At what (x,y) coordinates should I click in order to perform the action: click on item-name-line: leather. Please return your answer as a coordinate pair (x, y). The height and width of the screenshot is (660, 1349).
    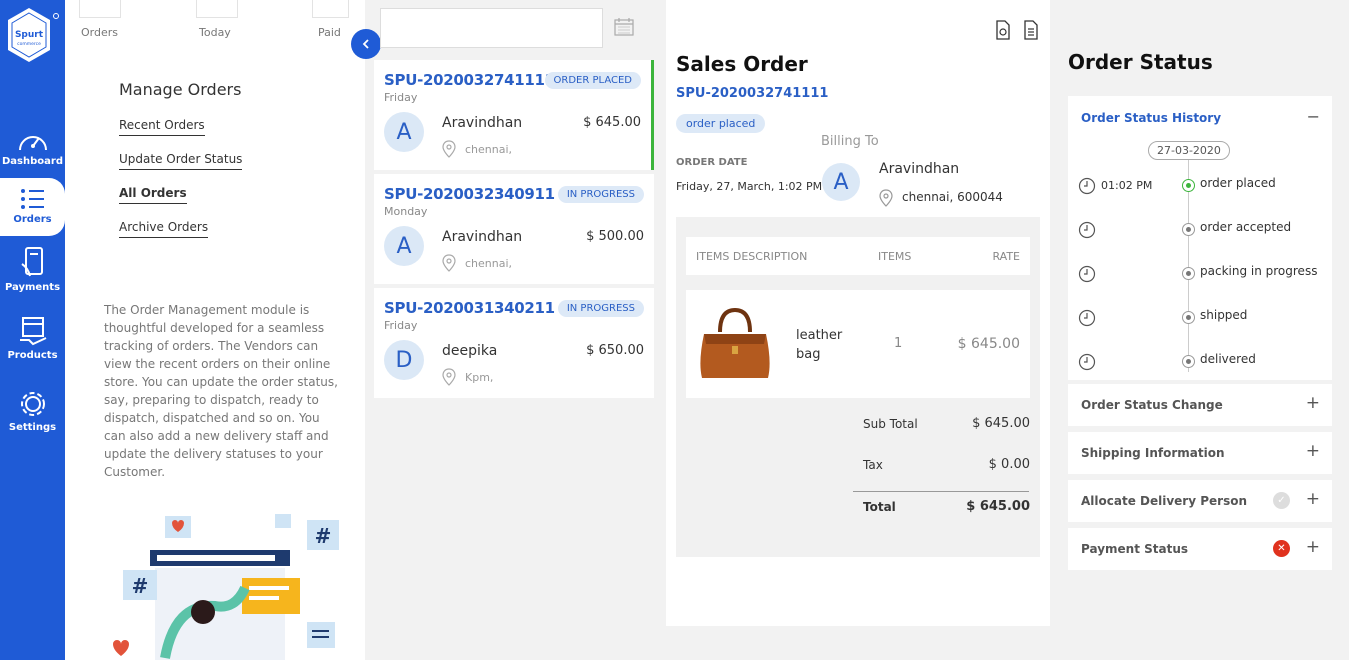
    Looking at the image, I should click on (819, 335).